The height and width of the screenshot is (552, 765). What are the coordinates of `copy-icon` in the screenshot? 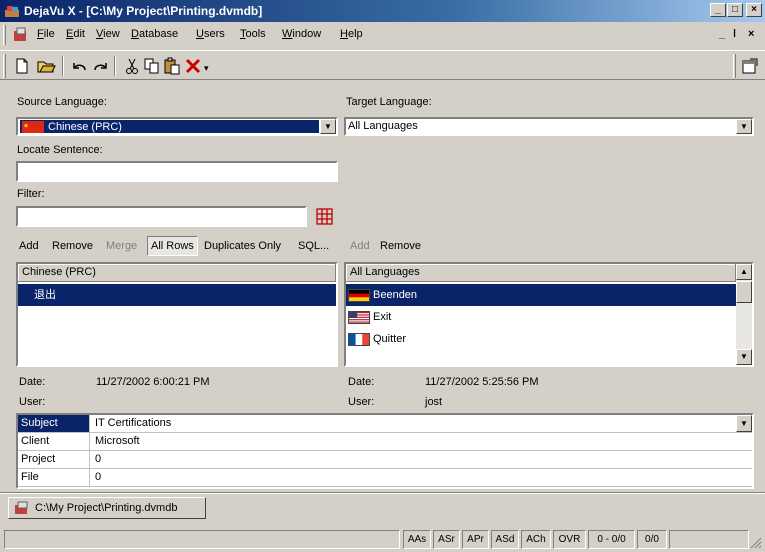 It's located at (152, 66).